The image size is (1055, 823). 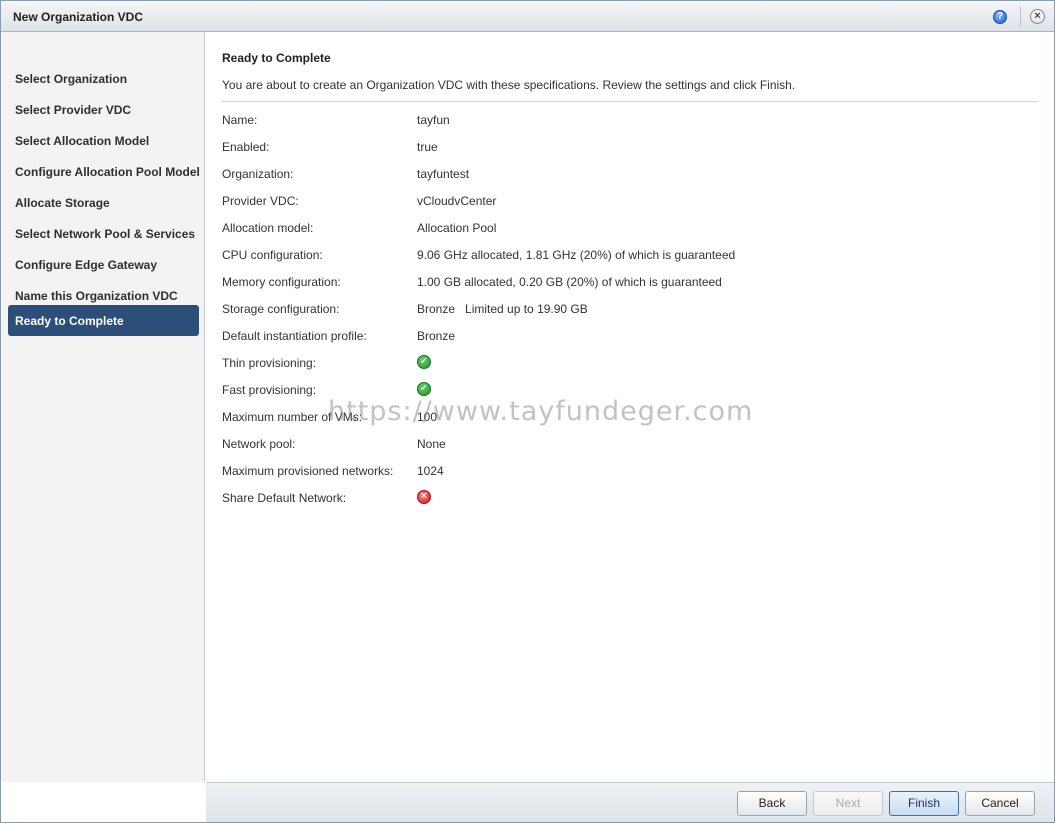 What do you see at coordinates (443, 174) in the screenshot?
I see `spec-value: tayfuntest` at bounding box center [443, 174].